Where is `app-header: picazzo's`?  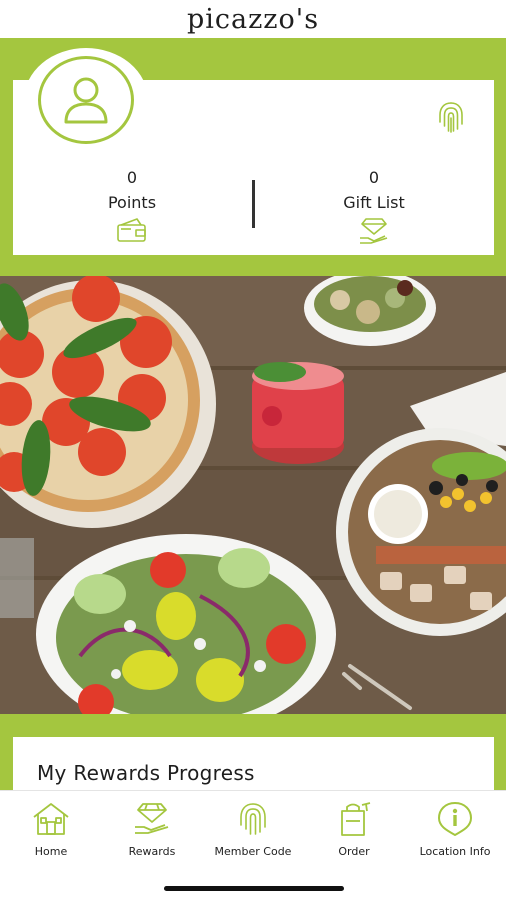
app-header: picazzo's is located at coordinates (253, 19).